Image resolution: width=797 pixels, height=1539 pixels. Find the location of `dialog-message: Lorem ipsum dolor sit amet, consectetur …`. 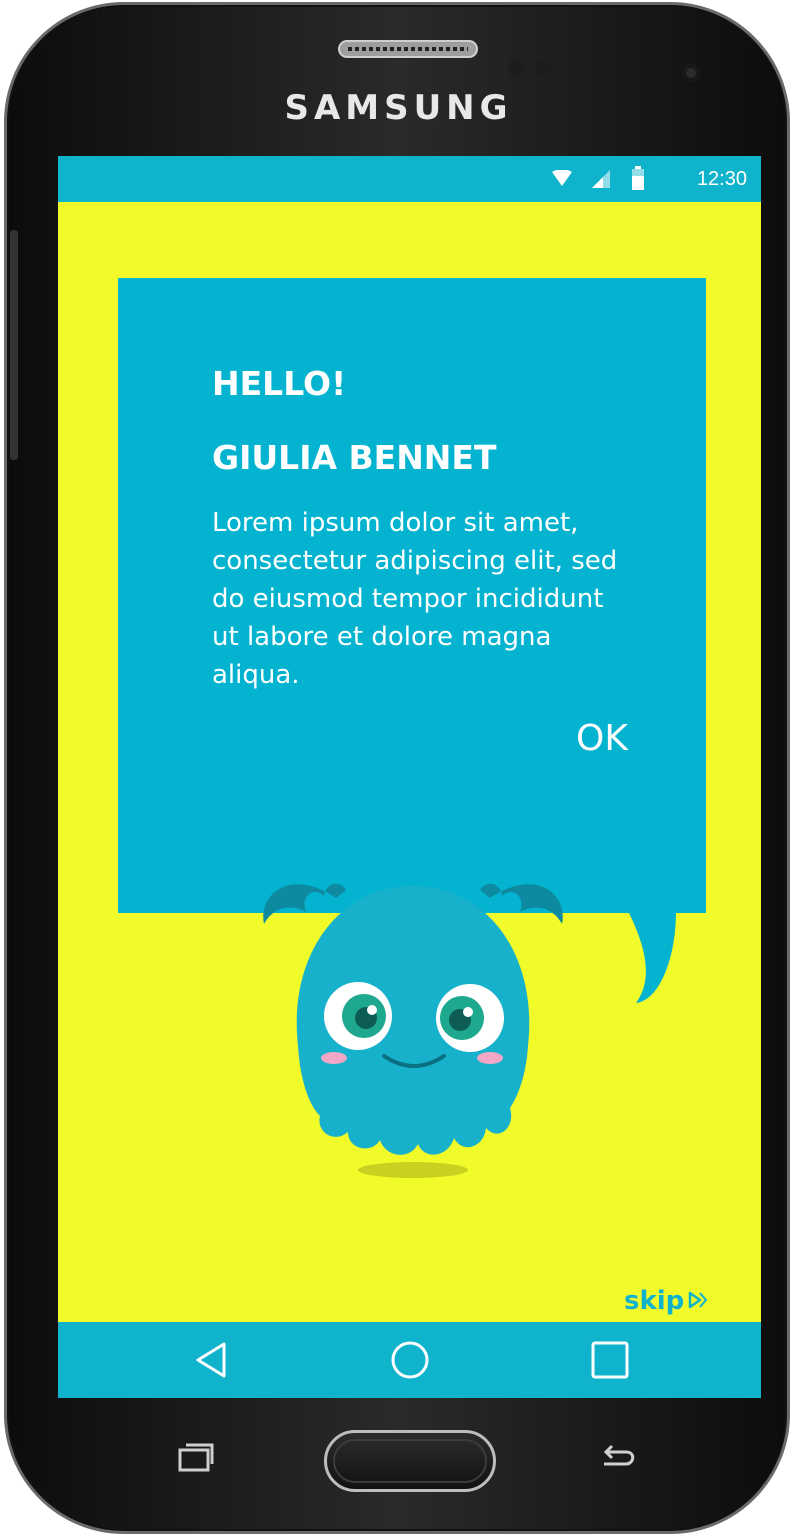

dialog-message: Lorem ipsum dolor sit amet, consectetur … is located at coordinates (415, 599).